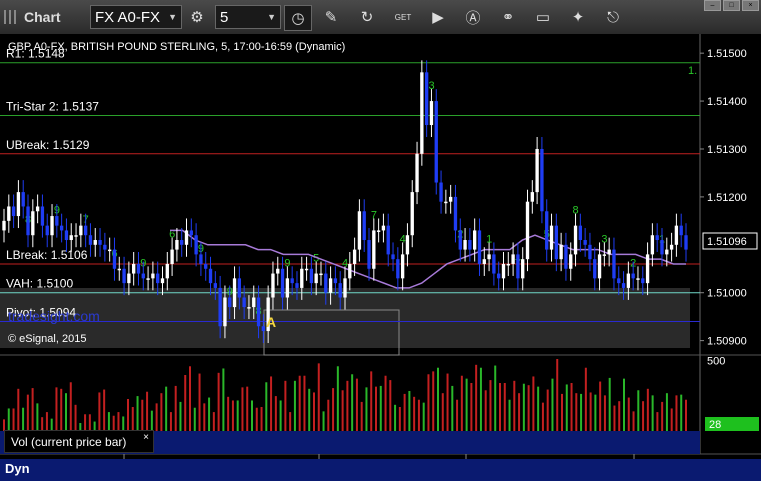 This screenshot has width=761, height=481. What do you see at coordinates (473, 17) in the screenshot?
I see `alert-icon: Ⓐ` at bounding box center [473, 17].